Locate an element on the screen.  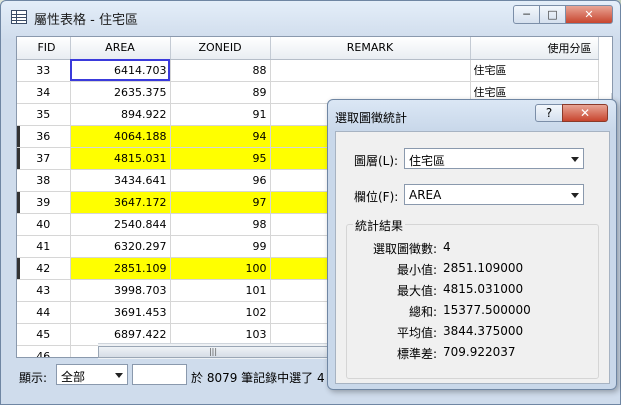
layer-label: 圖層(L): is located at coordinates (376, 161).